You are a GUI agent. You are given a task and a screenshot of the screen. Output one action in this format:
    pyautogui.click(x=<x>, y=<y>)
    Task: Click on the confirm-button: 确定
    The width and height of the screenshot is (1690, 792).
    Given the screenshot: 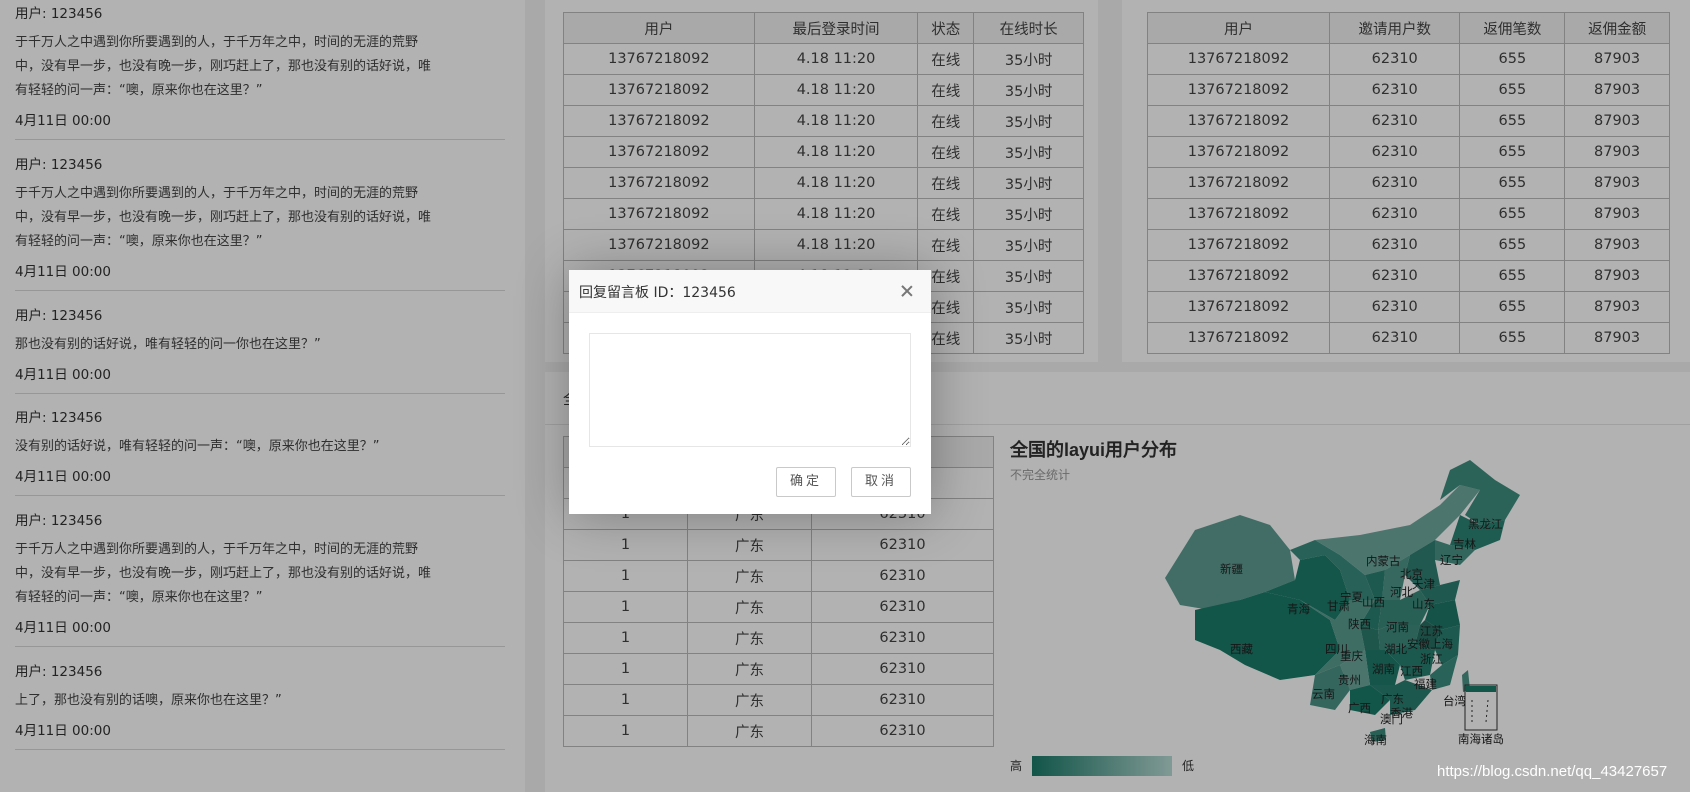 What is the action you would take?
    pyautogui.click(x=806, y=482)
    